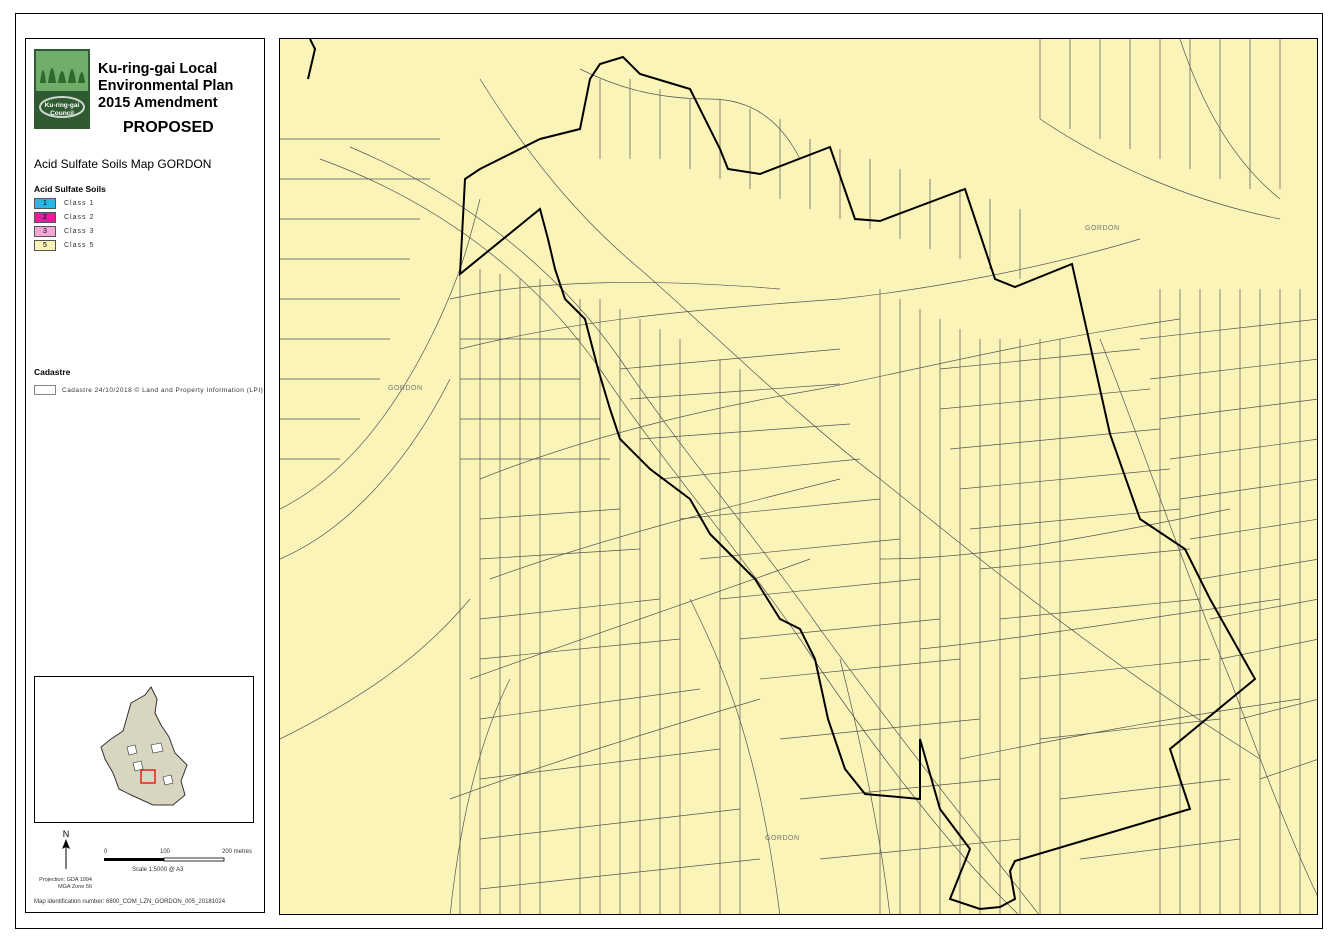 The width and height of the screenshot is (1341, 947). I want to click on suburb-label-1: GORDON, so click(1102, 228).